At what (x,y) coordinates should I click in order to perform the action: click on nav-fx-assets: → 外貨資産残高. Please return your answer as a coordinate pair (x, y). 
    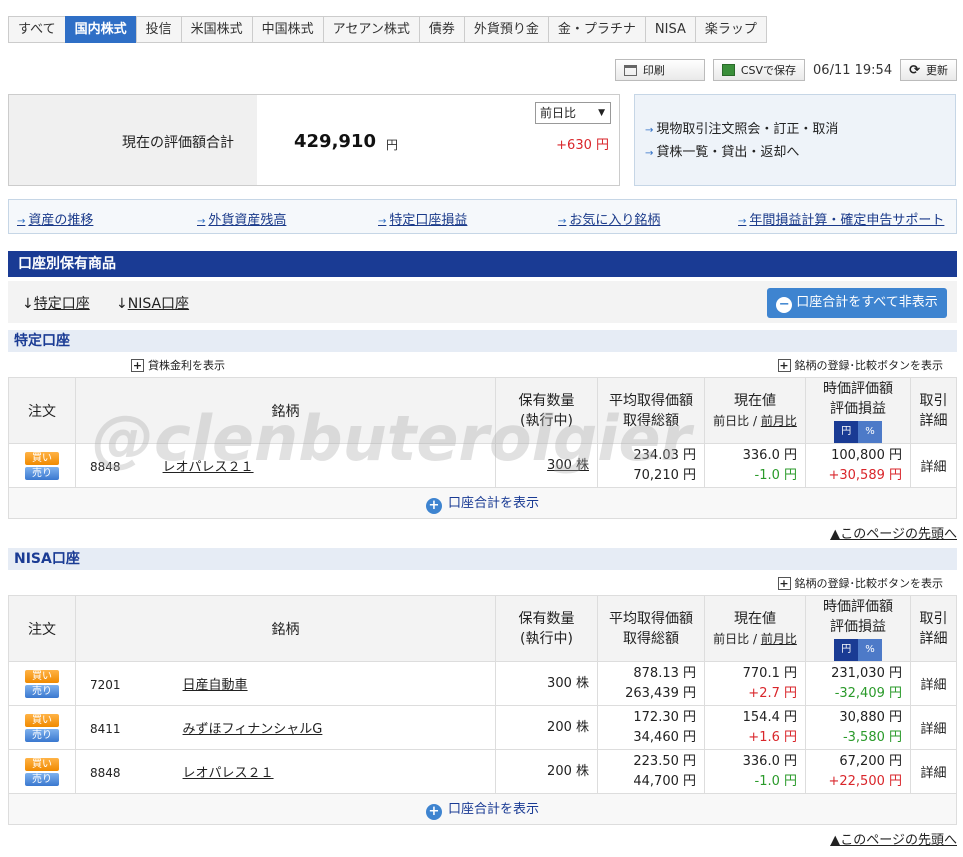
    Looking at the image, I should click on (241, 218).